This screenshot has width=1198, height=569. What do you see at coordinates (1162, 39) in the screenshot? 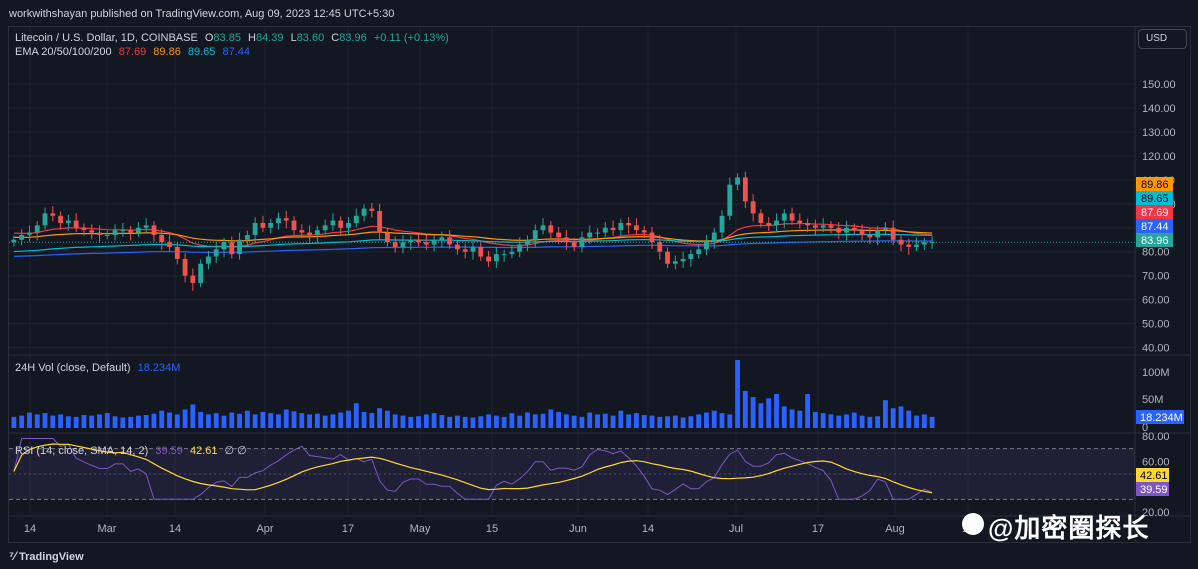
I see `currency-button: USD` at bounding box center [1162, 39].